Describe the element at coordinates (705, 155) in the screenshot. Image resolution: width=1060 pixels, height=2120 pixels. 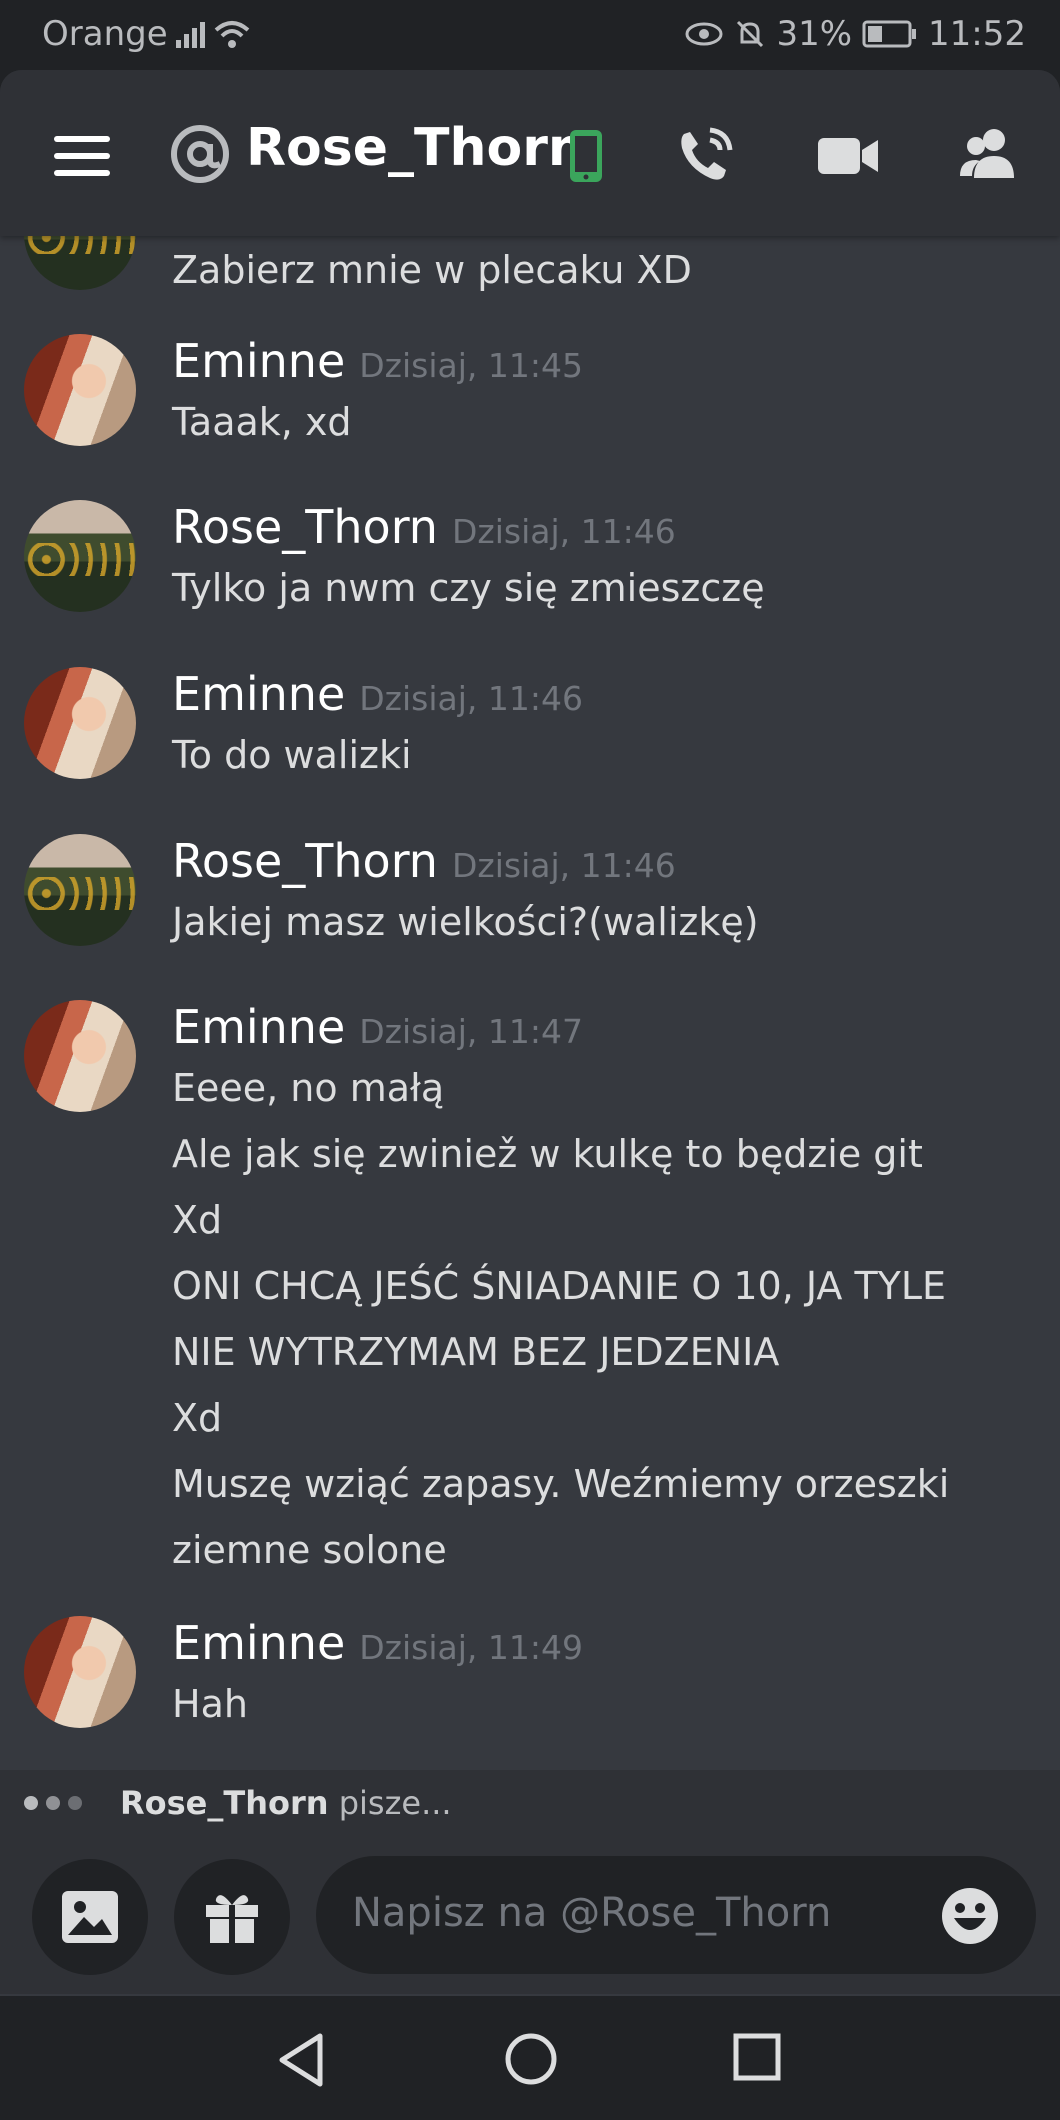
I see `voice-call-icon` at that location.